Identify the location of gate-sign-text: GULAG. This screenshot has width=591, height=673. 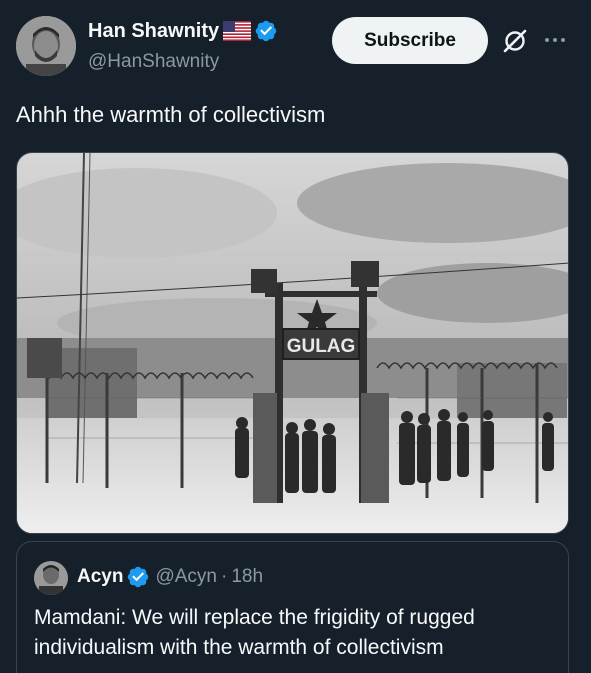
(321, 346).